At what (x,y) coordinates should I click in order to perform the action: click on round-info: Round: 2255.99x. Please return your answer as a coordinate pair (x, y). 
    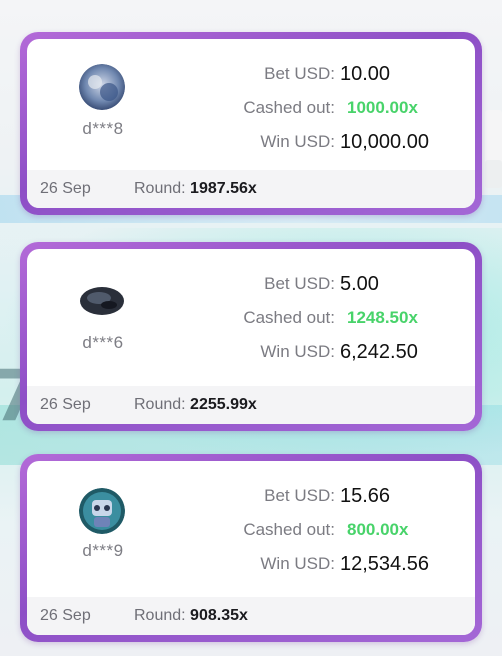
    Looking at the image, I should click on (195, 405).